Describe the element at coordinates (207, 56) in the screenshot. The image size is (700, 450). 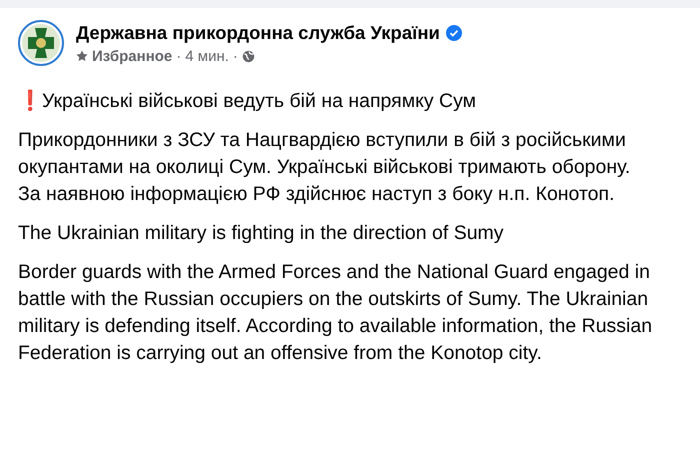
I see `meta-text: 4 мин.` at that location.